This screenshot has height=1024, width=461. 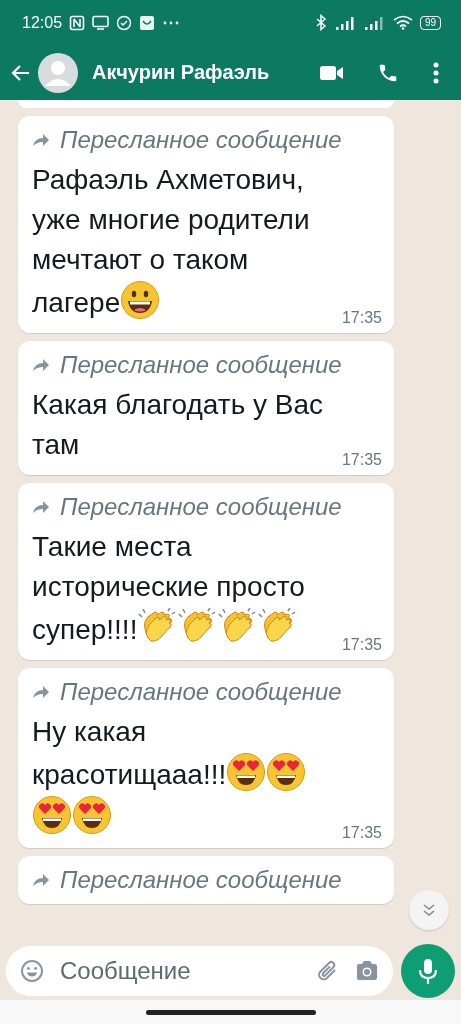 I want to click on message-text: мечтают о таком, so click(x=140, y=259).